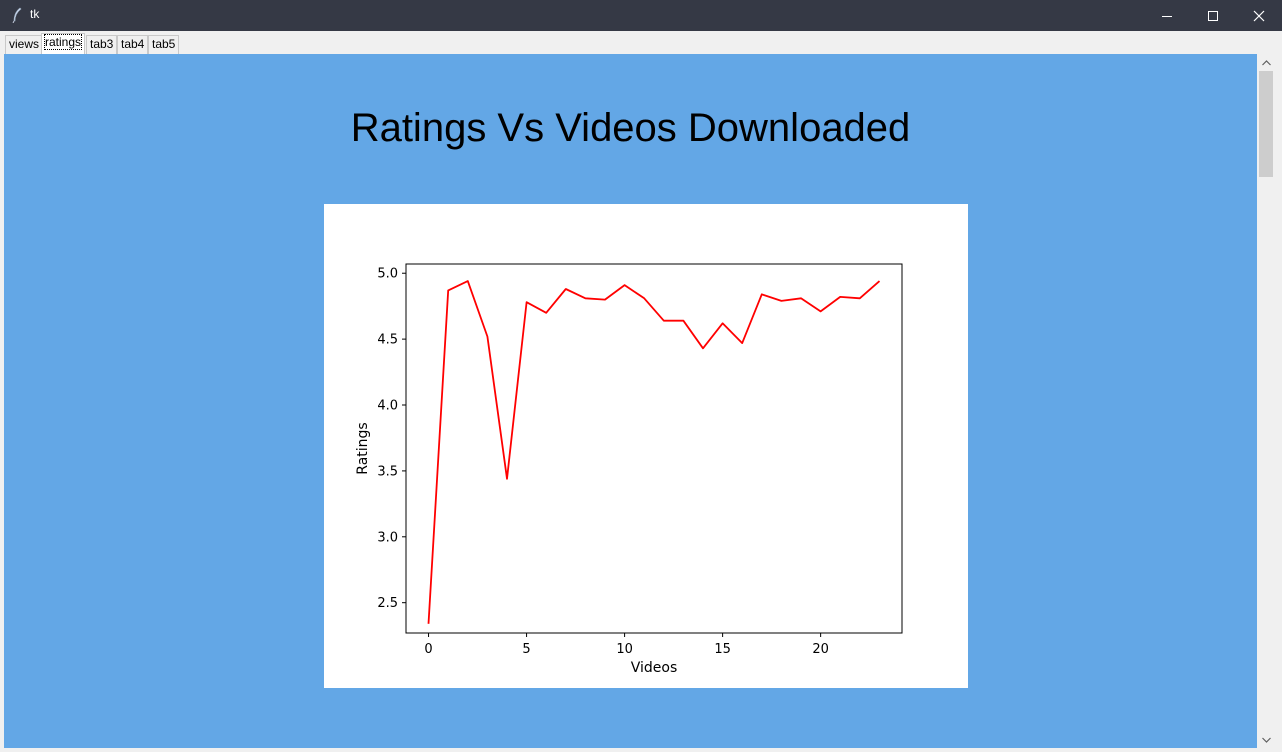  What do you see at coordinates (641, 42) in the screenshot?
I see `notebook-tabs: views ratings tab3 tab4 tab5` at bounding box center [641, 42].